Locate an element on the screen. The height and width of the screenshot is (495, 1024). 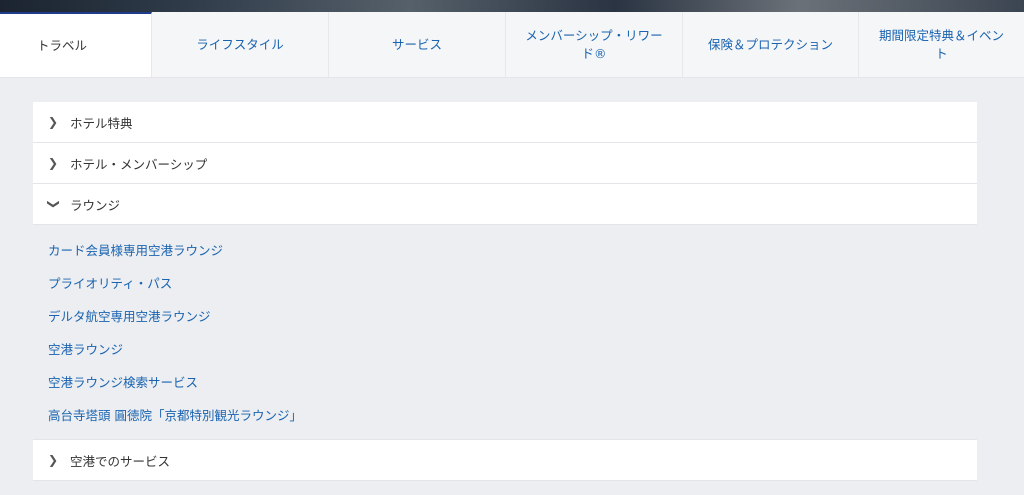
tab-label: 保険＆プロテクション is located at coordinates (770, 44).